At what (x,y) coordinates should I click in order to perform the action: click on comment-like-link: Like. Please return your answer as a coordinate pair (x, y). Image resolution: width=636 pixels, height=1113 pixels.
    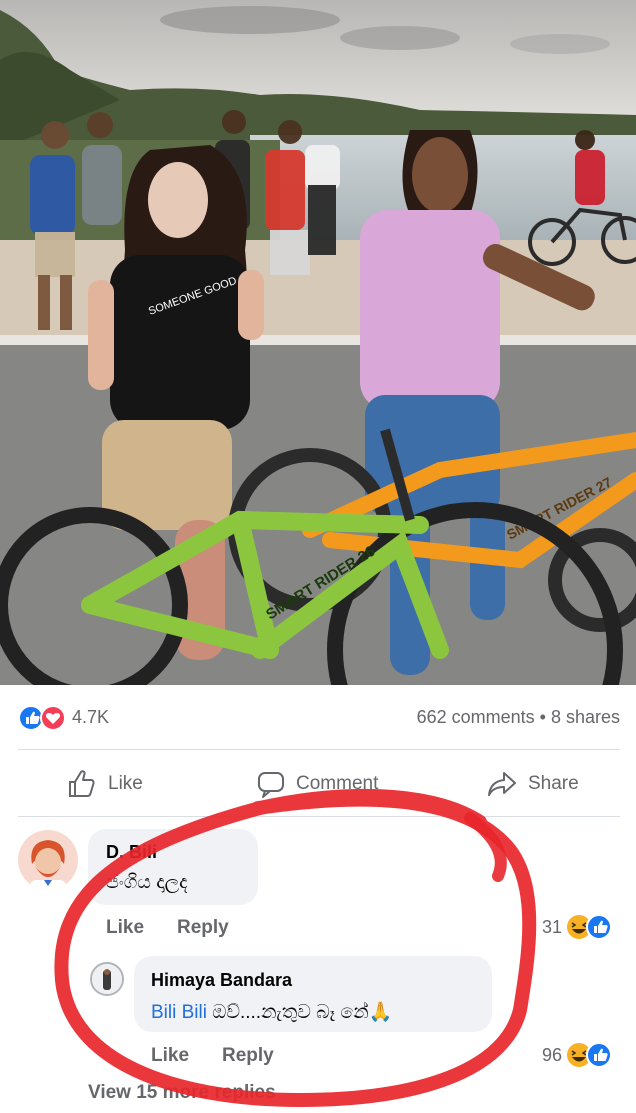
    Looking at the image, I should click on (125, 928).